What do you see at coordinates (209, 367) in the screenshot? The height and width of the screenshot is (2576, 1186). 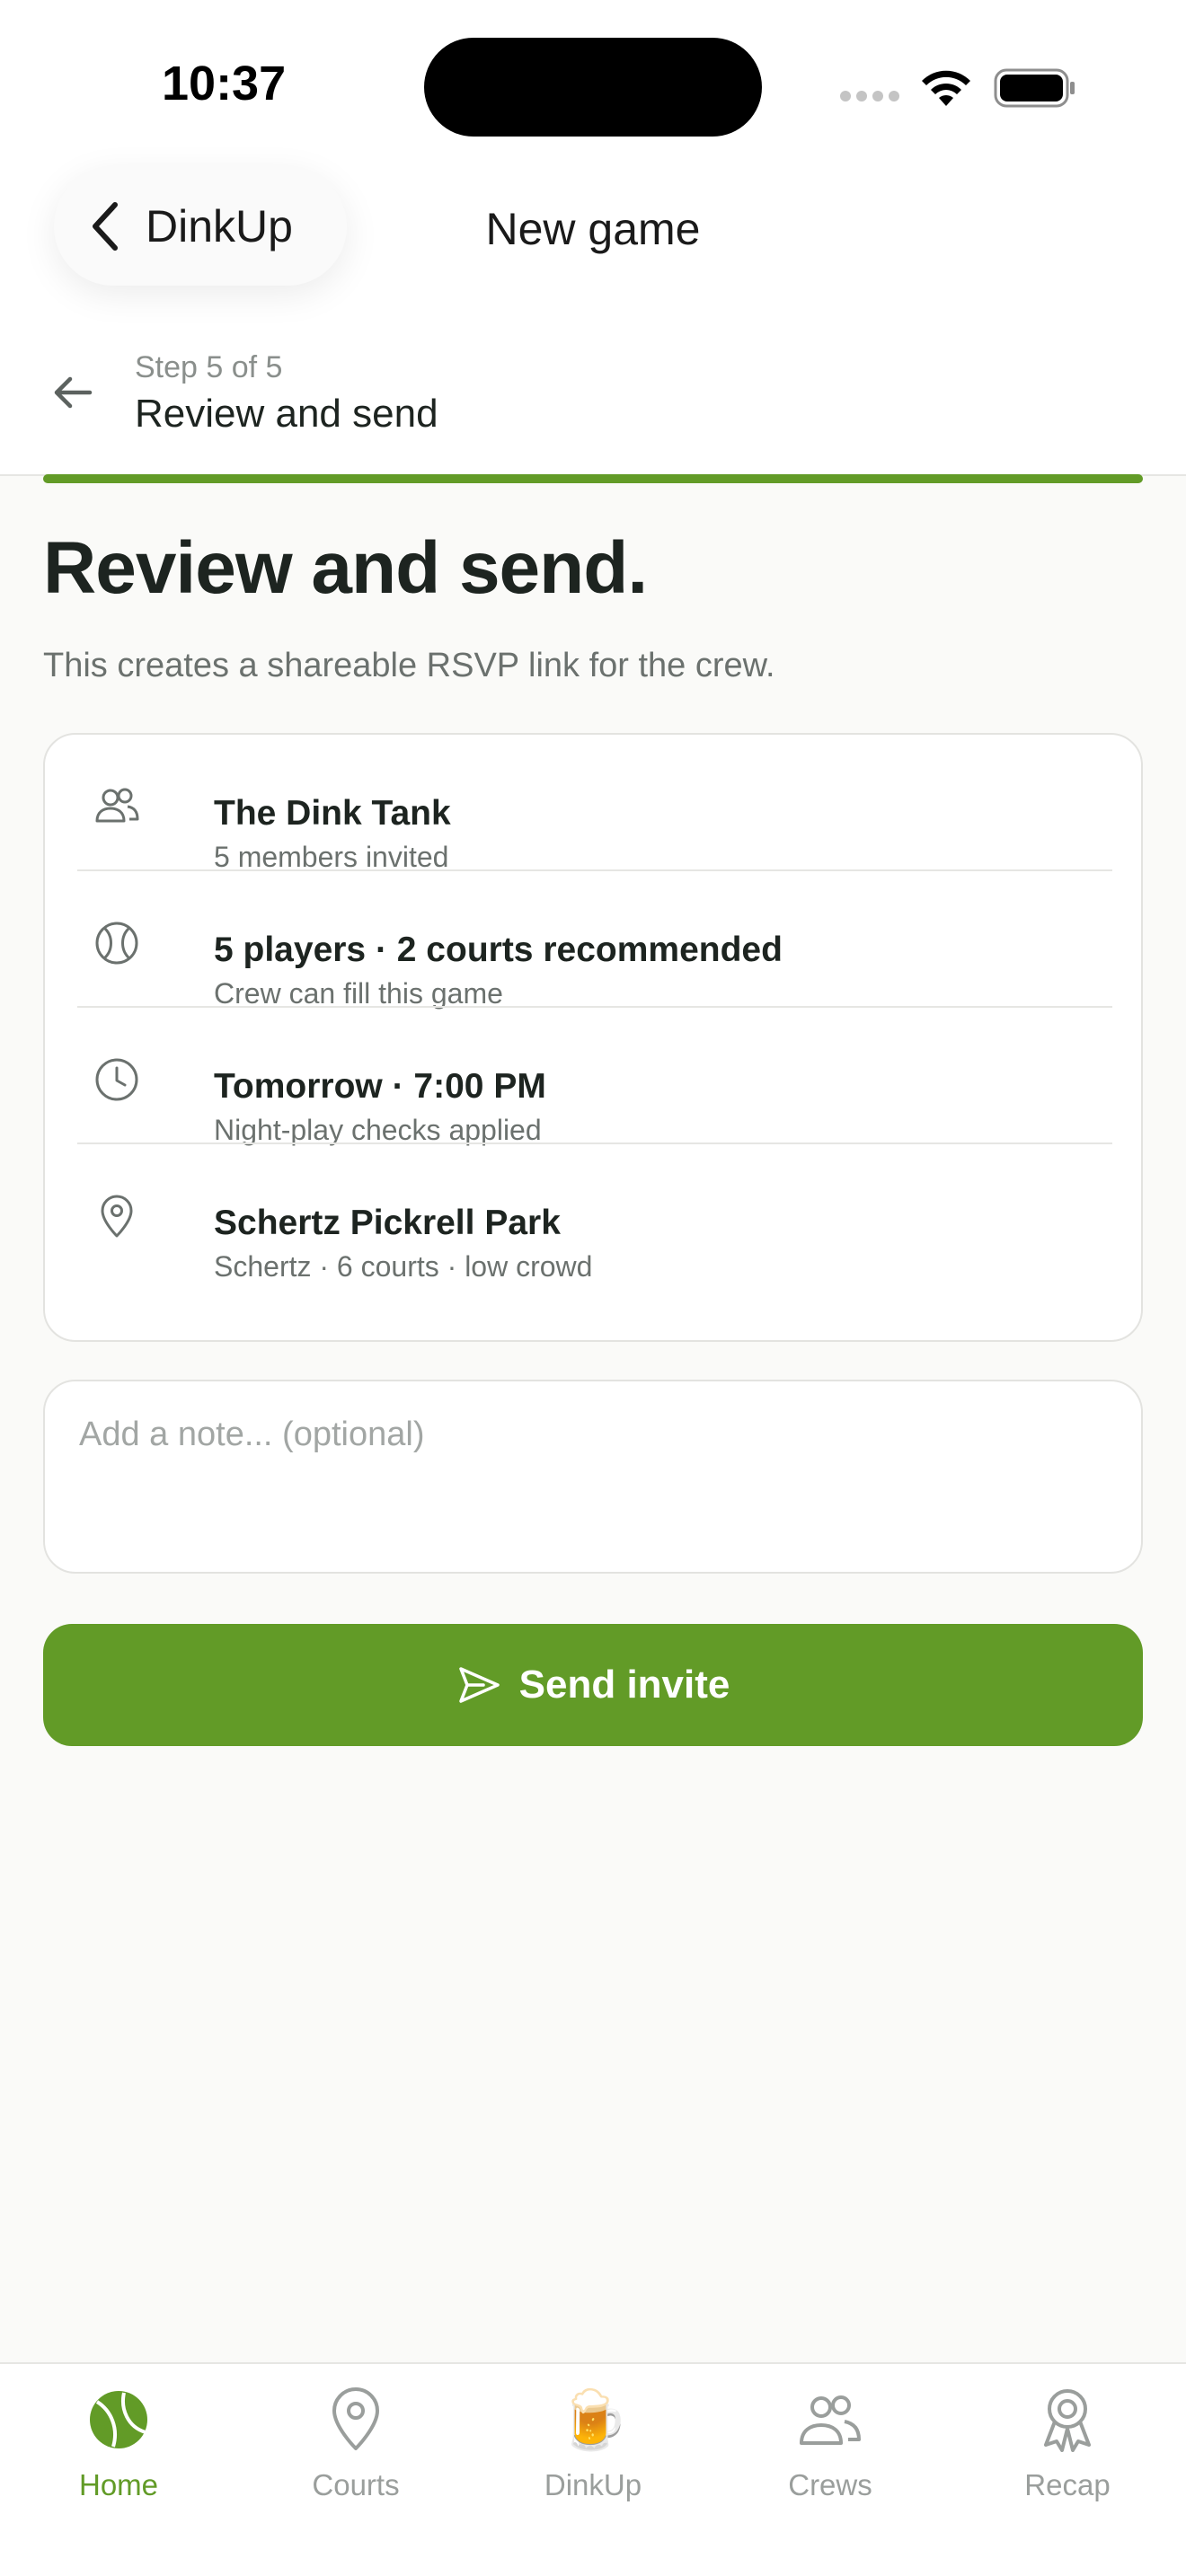 I see `step-label: Step 5 of 5` at bounding box center [209, 367].